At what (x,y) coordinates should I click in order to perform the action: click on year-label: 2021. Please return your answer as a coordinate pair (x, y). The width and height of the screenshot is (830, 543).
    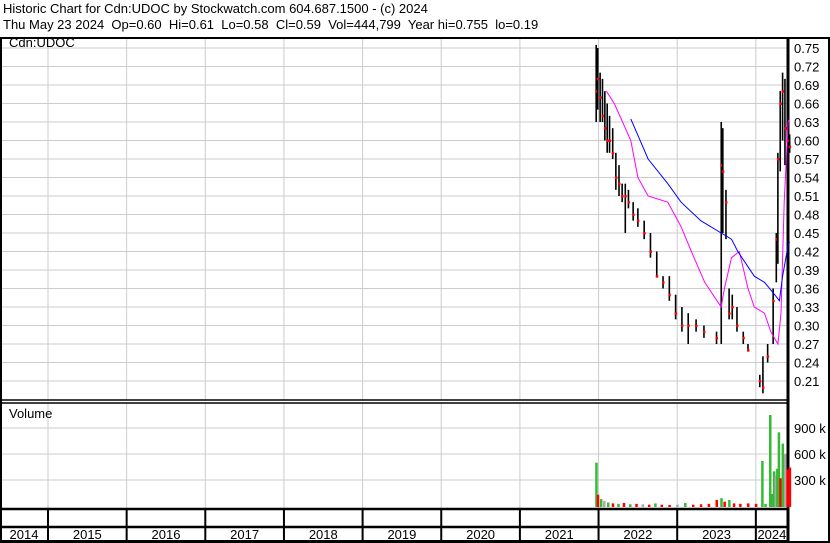
    Looking at the image, I should click on (559, 534).